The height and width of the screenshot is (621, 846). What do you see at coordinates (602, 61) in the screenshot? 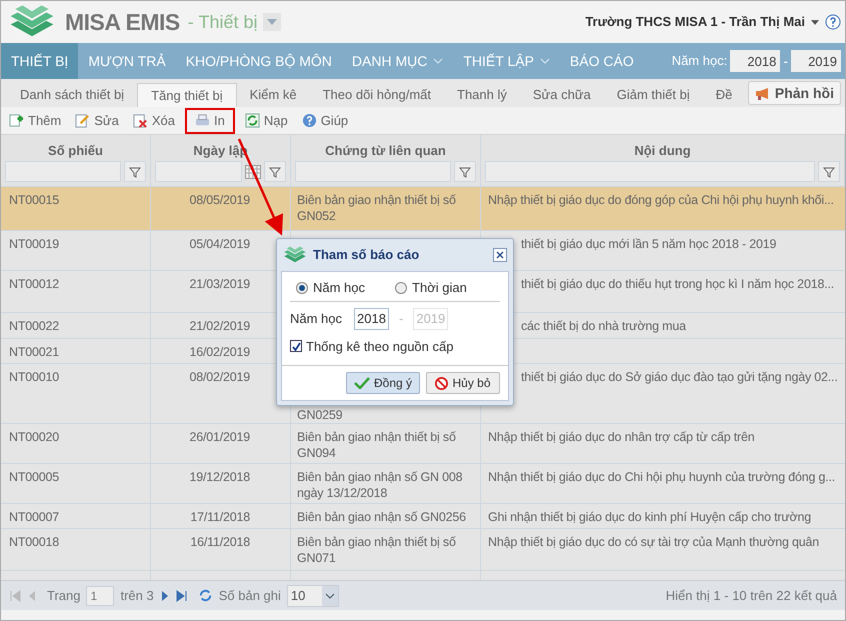
I see `nav-item: BÁO CÁO` at bounding box center [602, 61].